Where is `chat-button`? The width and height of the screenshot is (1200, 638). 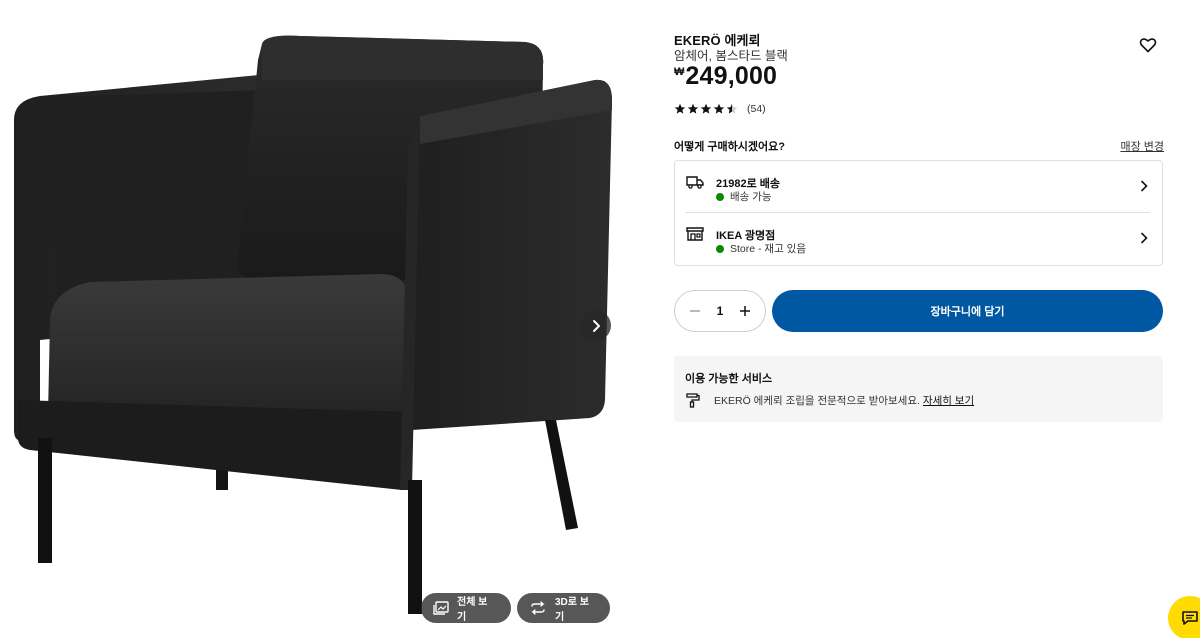
chat-button is located at coordinates (1184, 617).